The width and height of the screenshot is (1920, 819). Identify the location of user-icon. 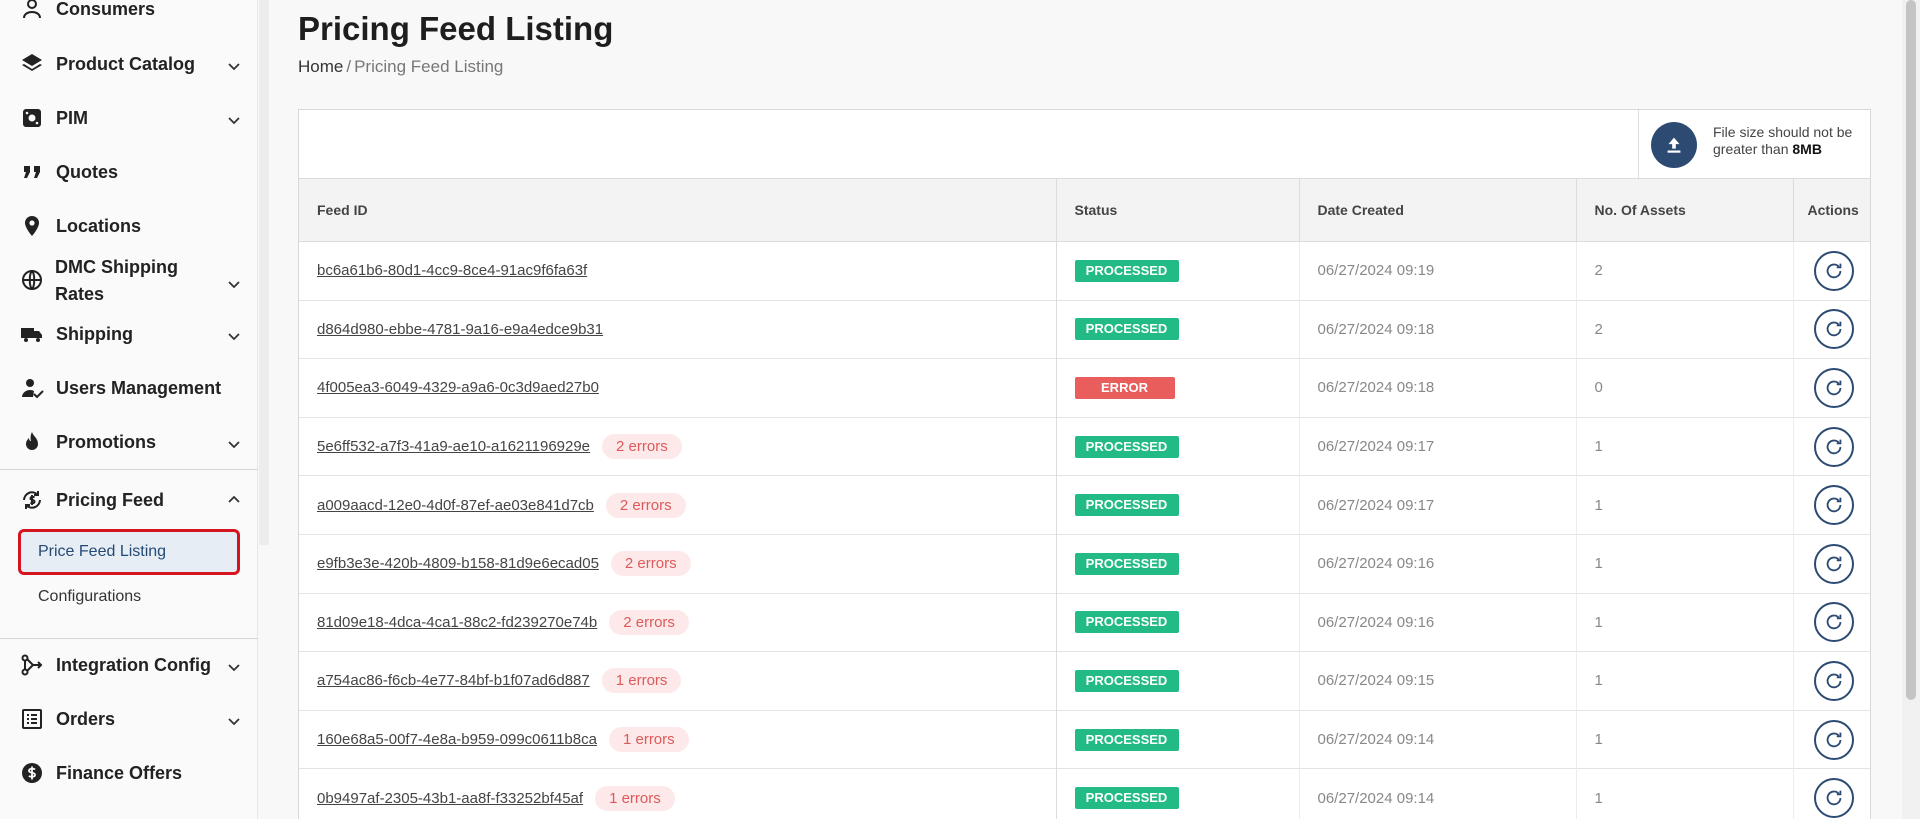
(32, 11).